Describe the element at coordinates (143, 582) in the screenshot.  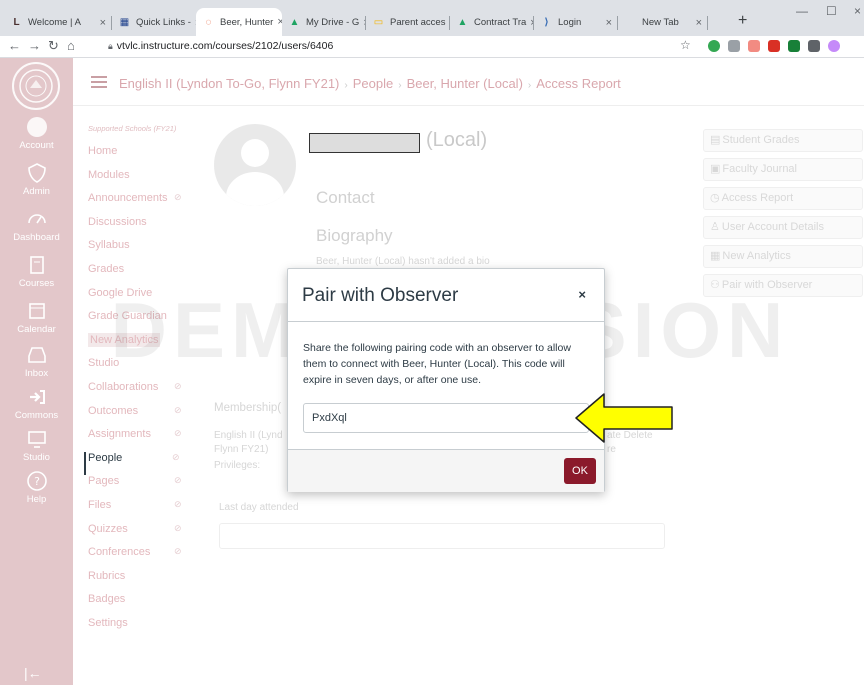
I see `course-nav-rubrics: Rubrics` at that location.